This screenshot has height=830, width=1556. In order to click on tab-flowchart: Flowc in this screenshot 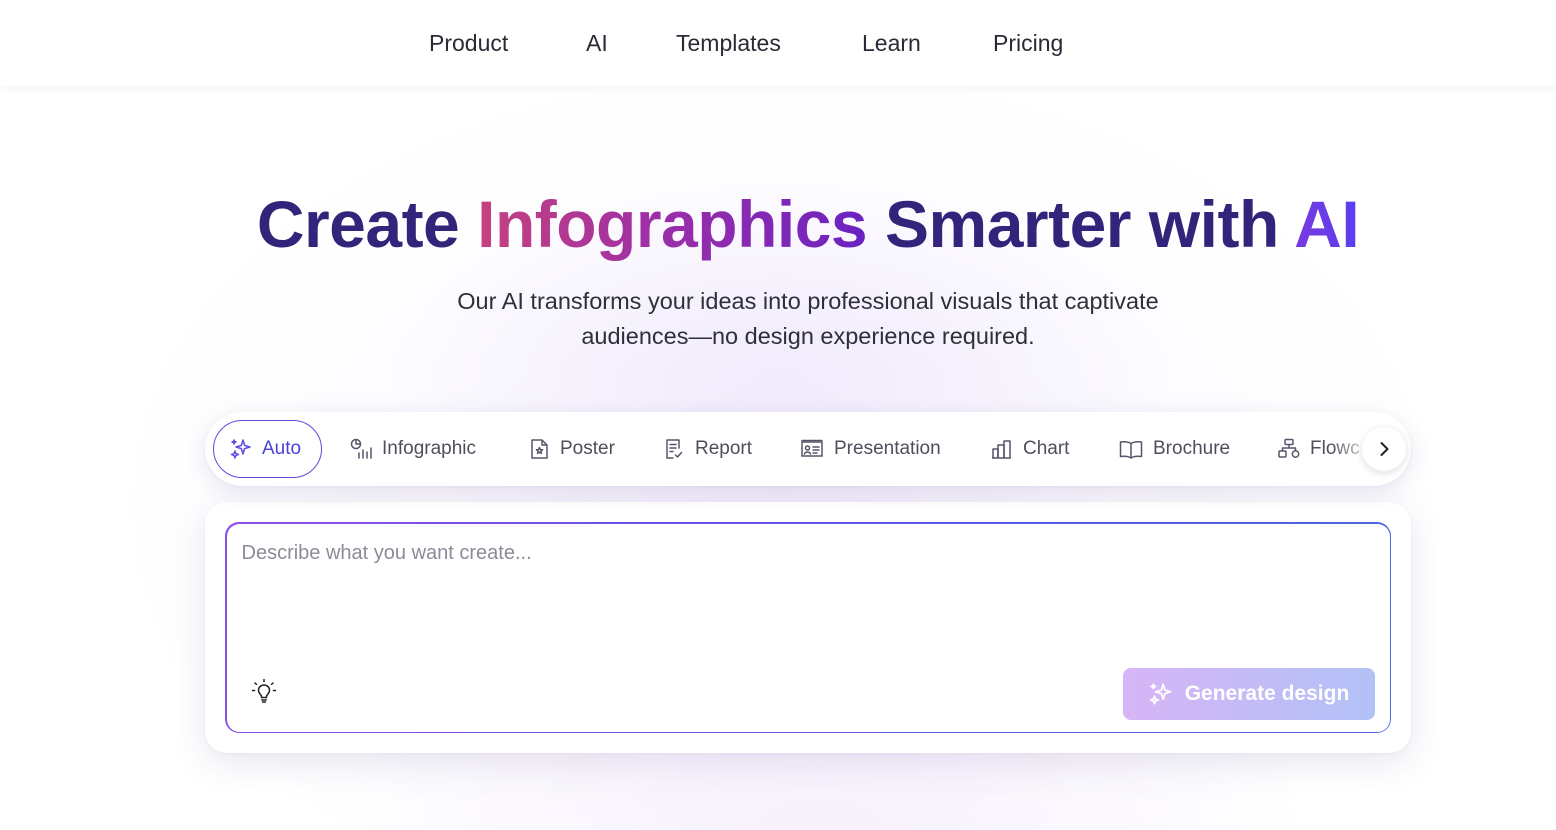, I will do `click(1318, 449)`.